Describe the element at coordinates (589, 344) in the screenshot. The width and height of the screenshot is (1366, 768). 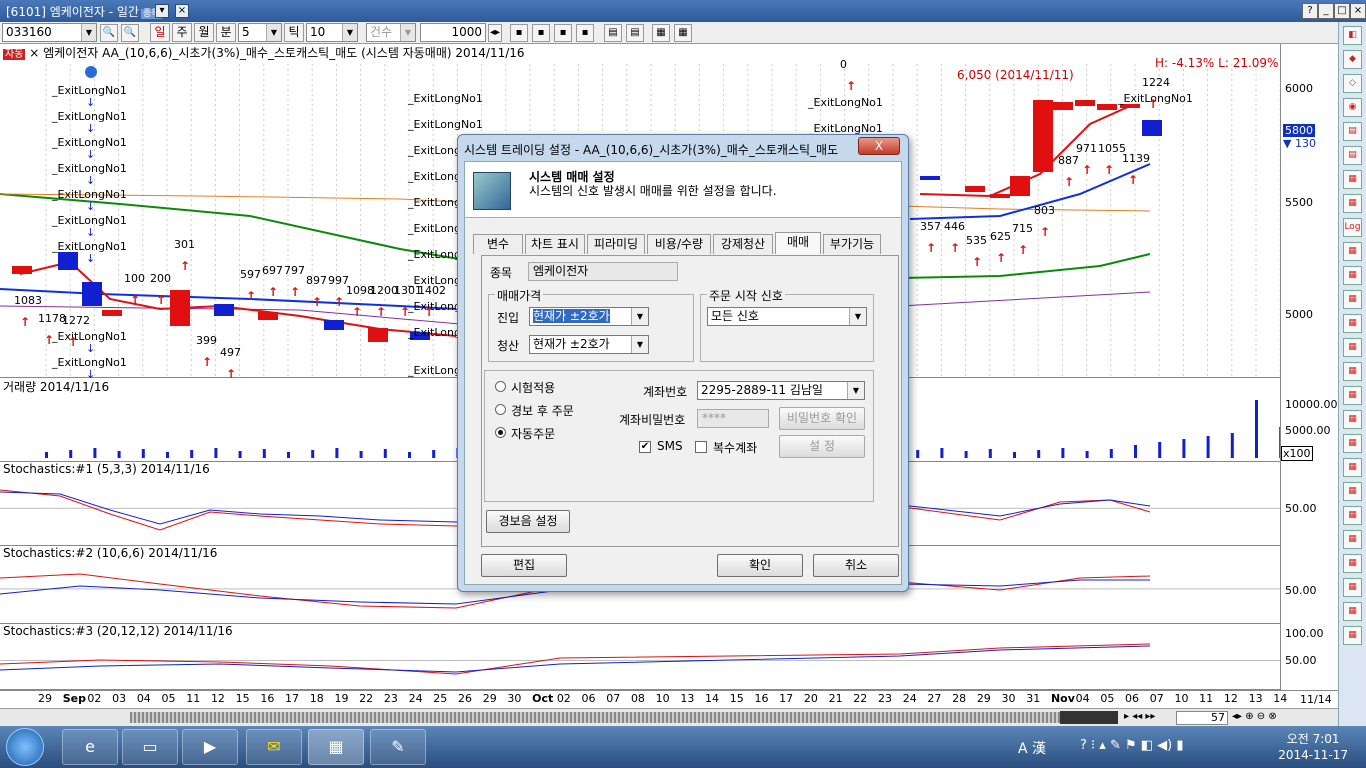
I see `exit-price-combo: 현재가 ±2호가 ▼` at that location.